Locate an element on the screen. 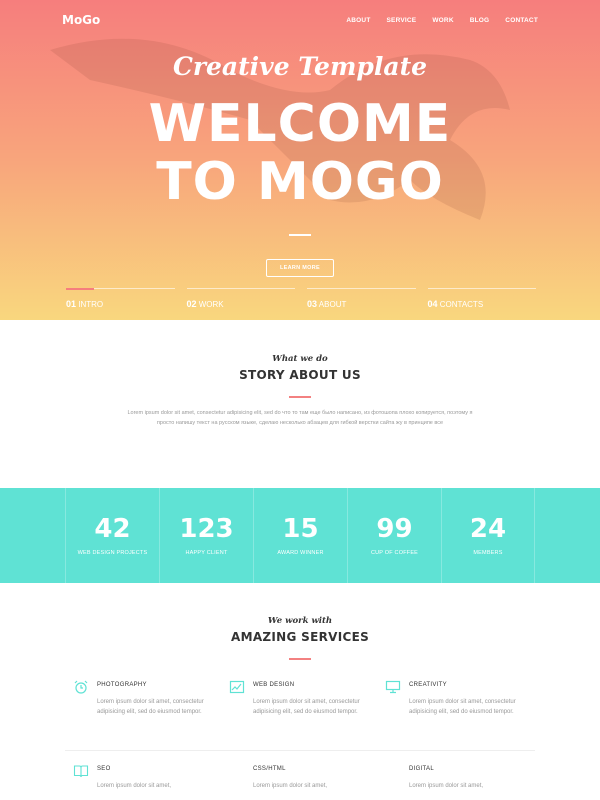 The width and height of the screenshot is (600, 800). stat-number: 42 is located at coordinates (112, 529).